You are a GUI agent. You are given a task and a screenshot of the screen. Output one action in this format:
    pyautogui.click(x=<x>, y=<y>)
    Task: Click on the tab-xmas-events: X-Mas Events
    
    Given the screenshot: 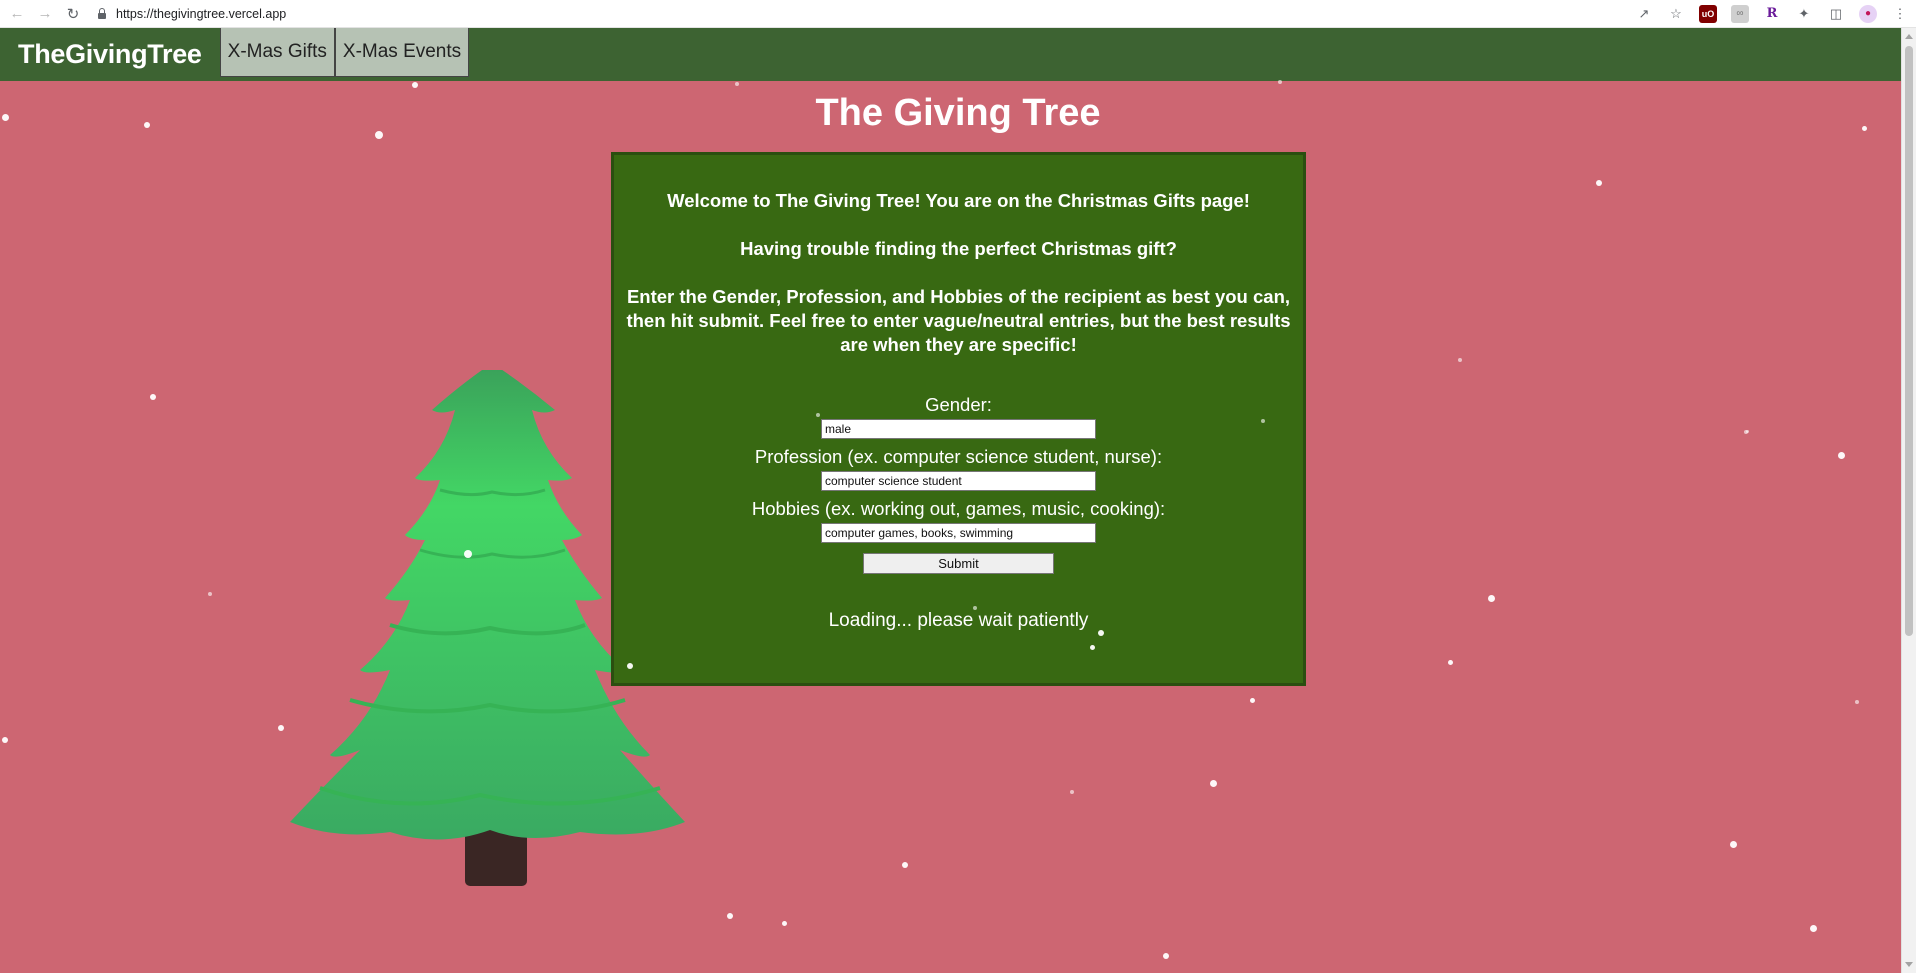 What is the action you would take?
    pyautogui.click(x=402, y=52)
    